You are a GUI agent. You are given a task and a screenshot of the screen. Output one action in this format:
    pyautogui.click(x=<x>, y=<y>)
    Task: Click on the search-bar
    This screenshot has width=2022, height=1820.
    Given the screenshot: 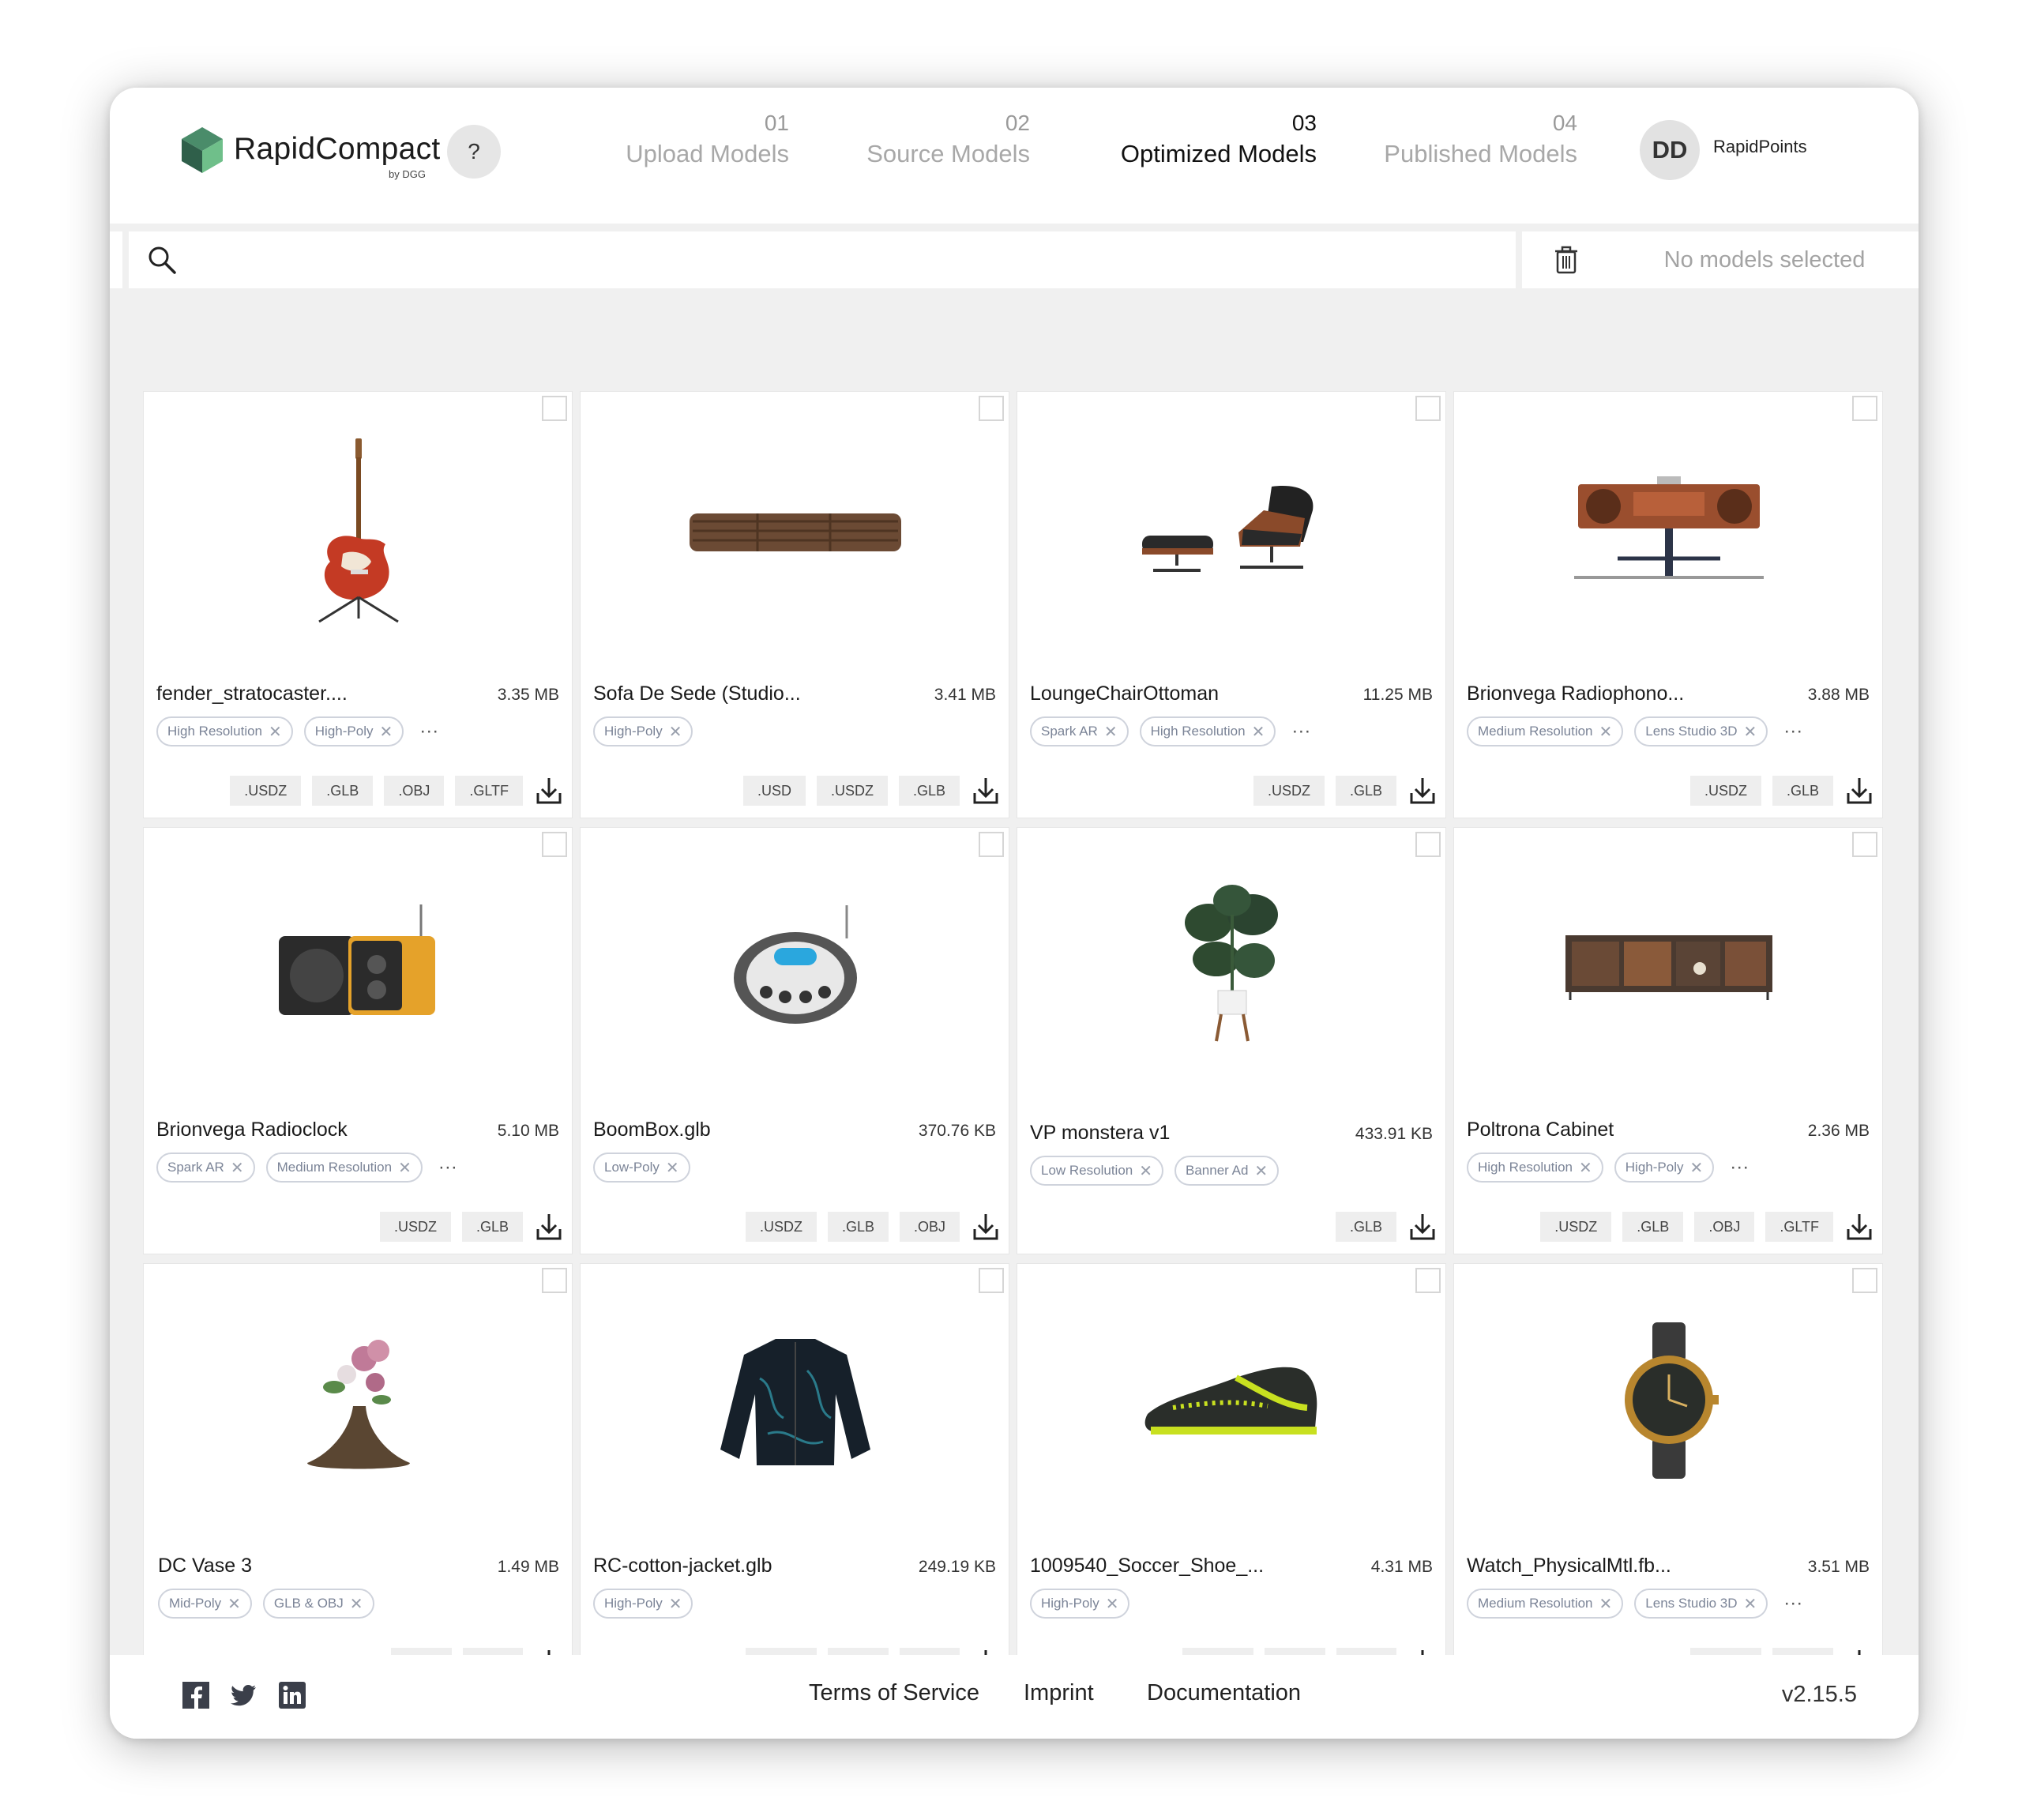 What is the action you would take?
    pyautogui.click(x=822, y=259)
    